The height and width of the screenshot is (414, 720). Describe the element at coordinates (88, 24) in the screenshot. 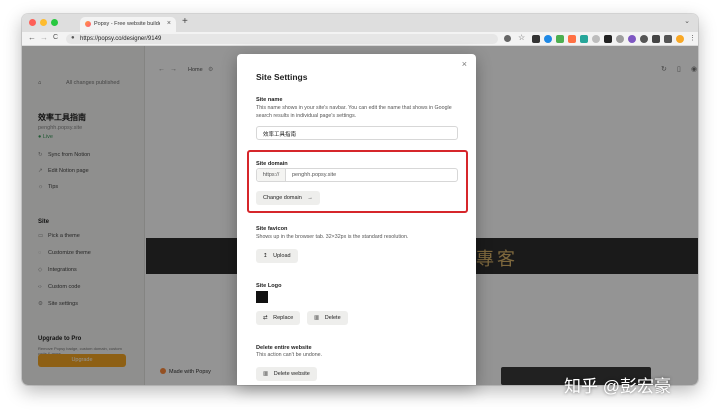

I see `popsy-favicon-icon` at that location.